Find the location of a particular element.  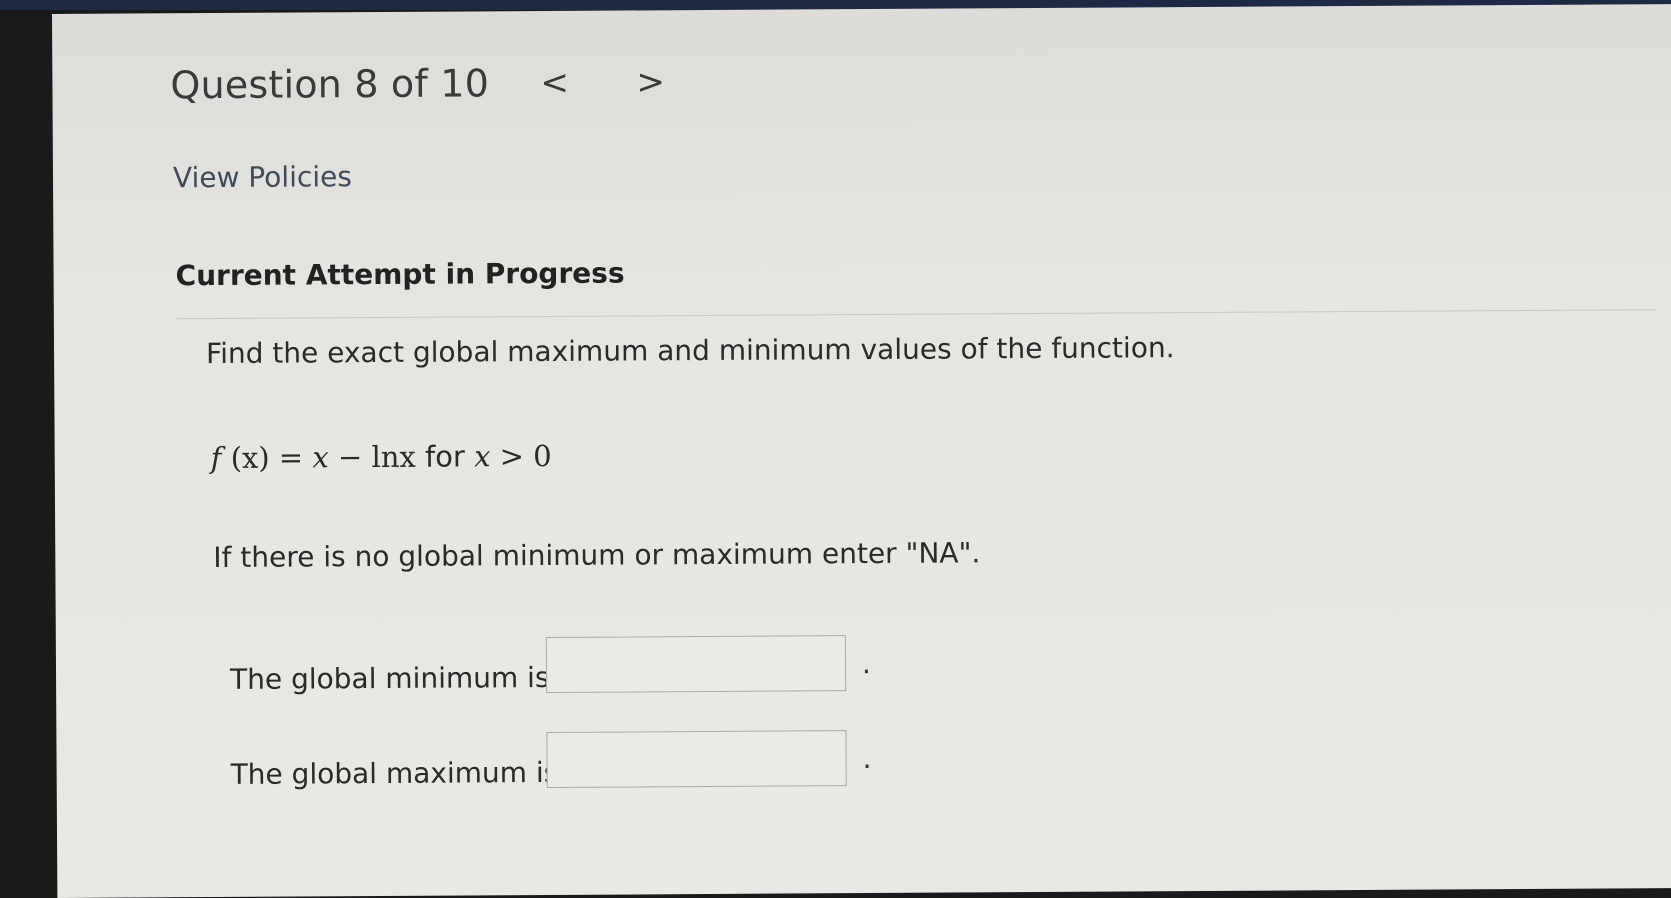

function-formula: f (x) = x − lnx for x > 0 is located at coordinates (381, 457).